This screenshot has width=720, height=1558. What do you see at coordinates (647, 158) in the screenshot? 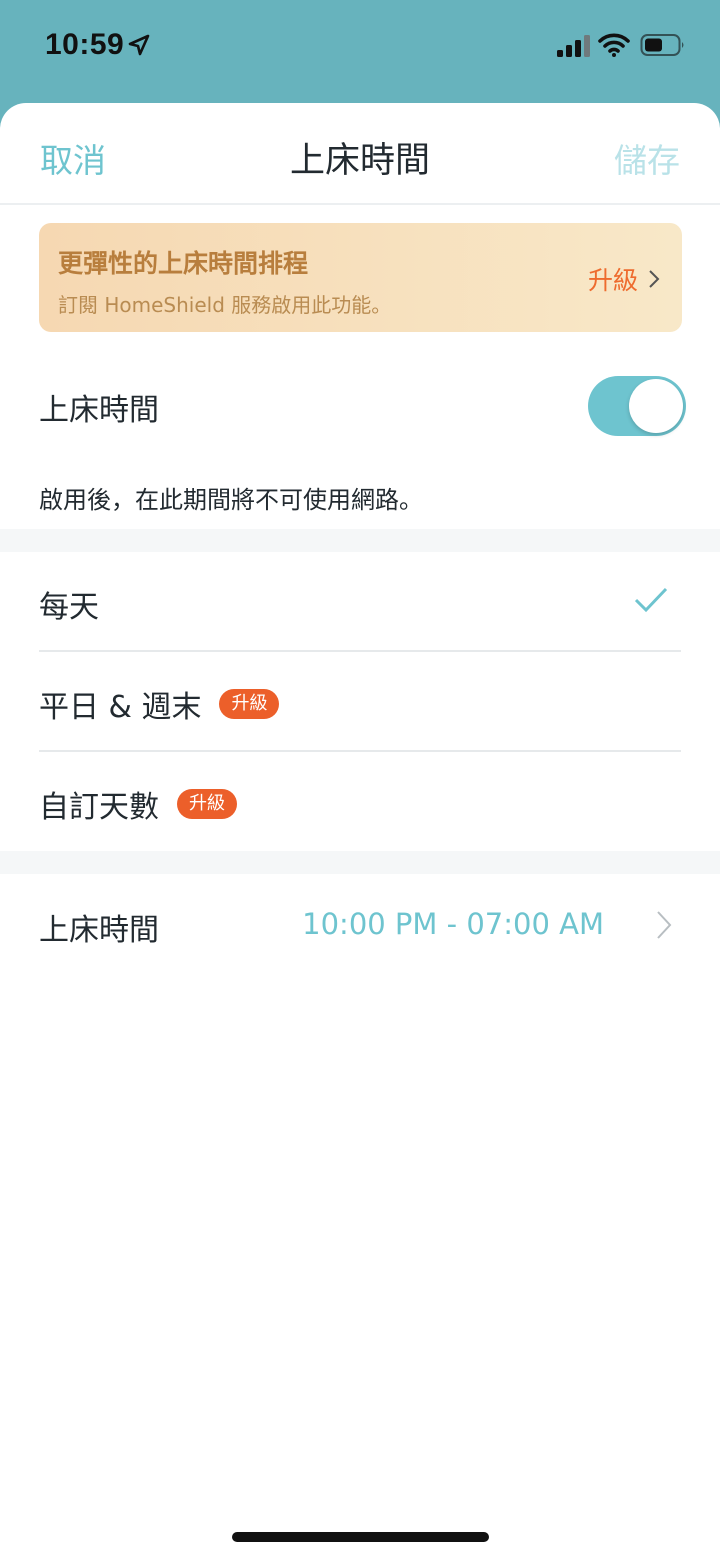
I see `save-button: 儲存` at bounding box center [647, 158].